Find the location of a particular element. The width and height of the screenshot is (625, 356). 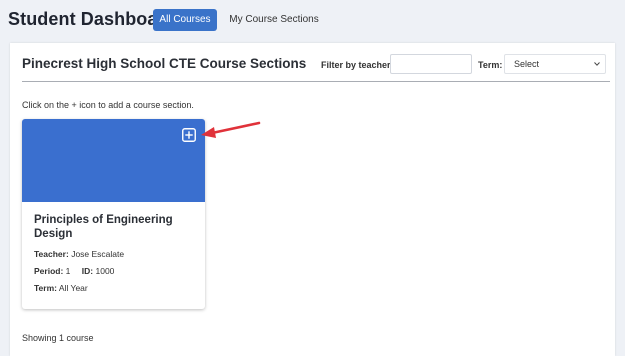

term-line: Term: All Year is located at coordinates (61, 288).